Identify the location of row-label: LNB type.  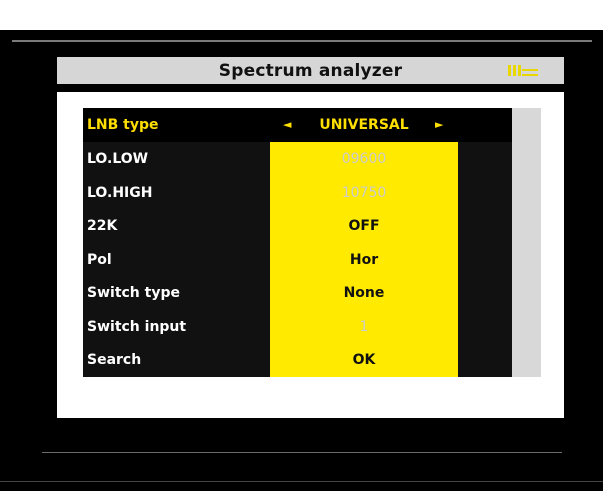
(123, 125).